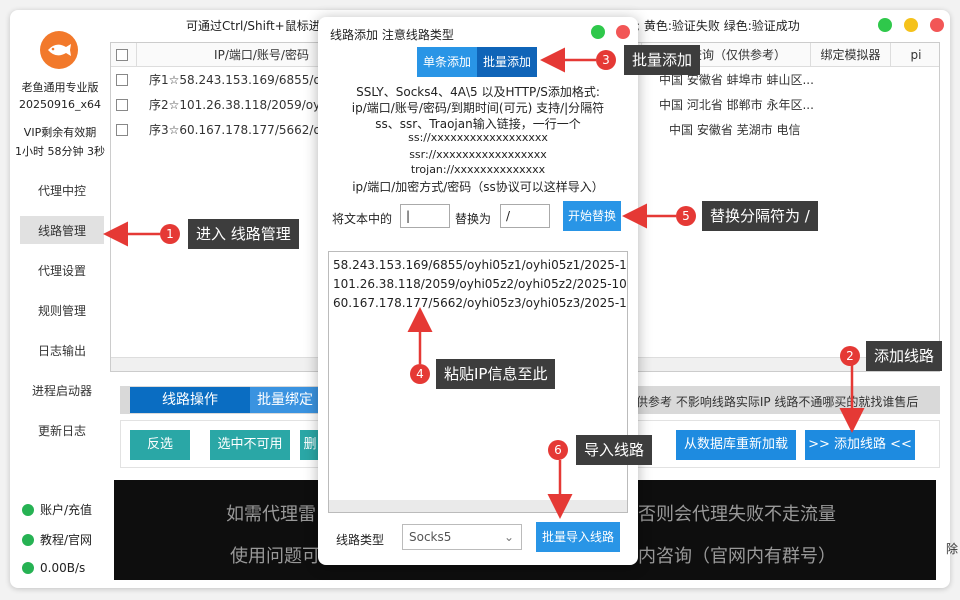 The image size is (960, 600). I want to click on status-account-recharge: 账户/充值, so click(57, 509).